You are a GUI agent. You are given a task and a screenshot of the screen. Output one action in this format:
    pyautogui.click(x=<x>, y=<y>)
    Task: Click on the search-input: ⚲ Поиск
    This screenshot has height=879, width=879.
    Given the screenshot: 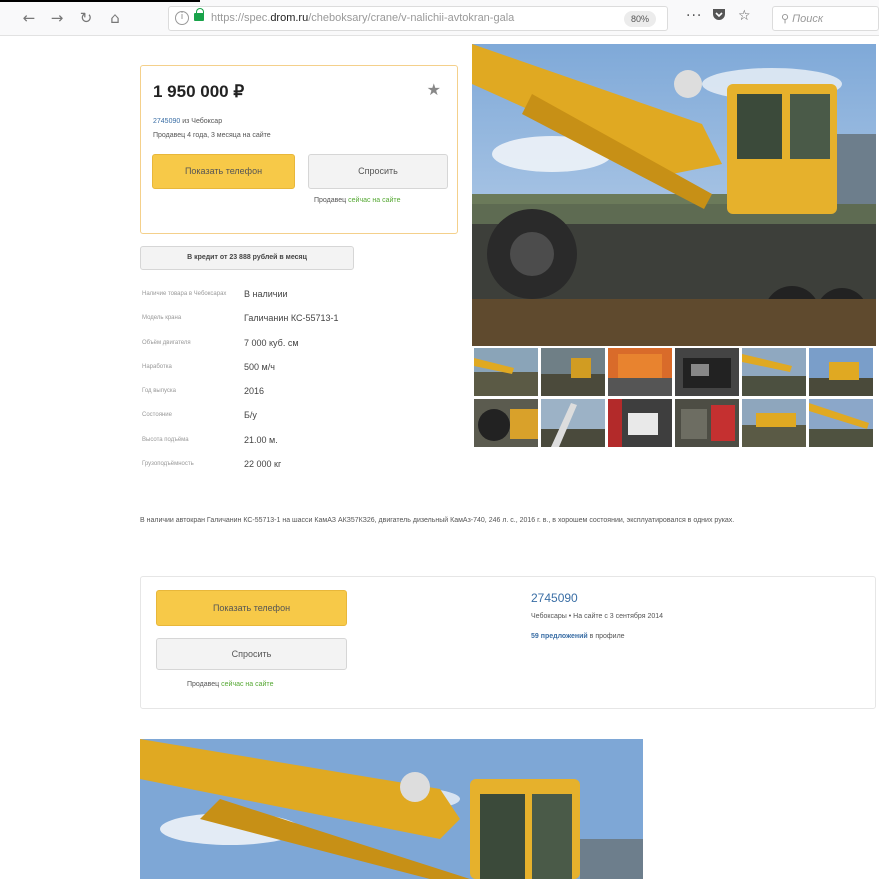 What is the action you would take?
    pyautogui.click(x=825, y=18)
    